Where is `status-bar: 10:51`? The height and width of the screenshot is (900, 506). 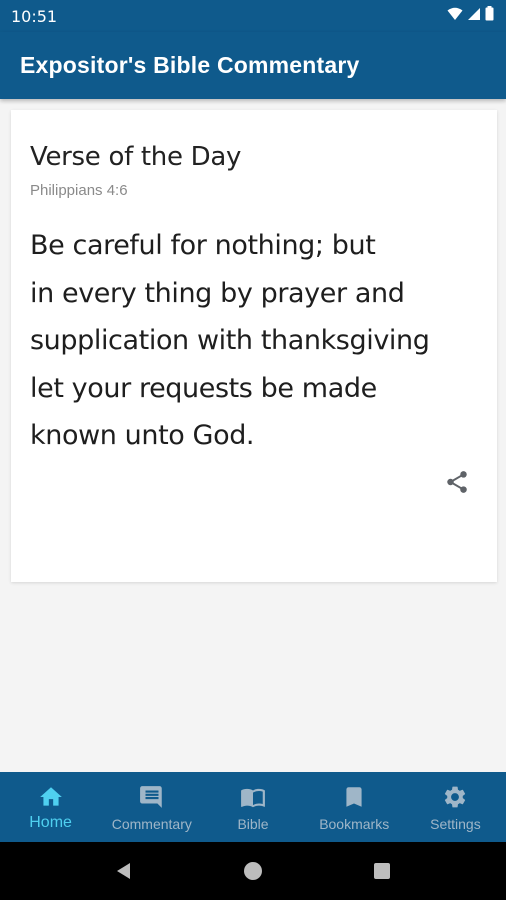
status-bar: 10:51 is located at coordinates (253, 16).